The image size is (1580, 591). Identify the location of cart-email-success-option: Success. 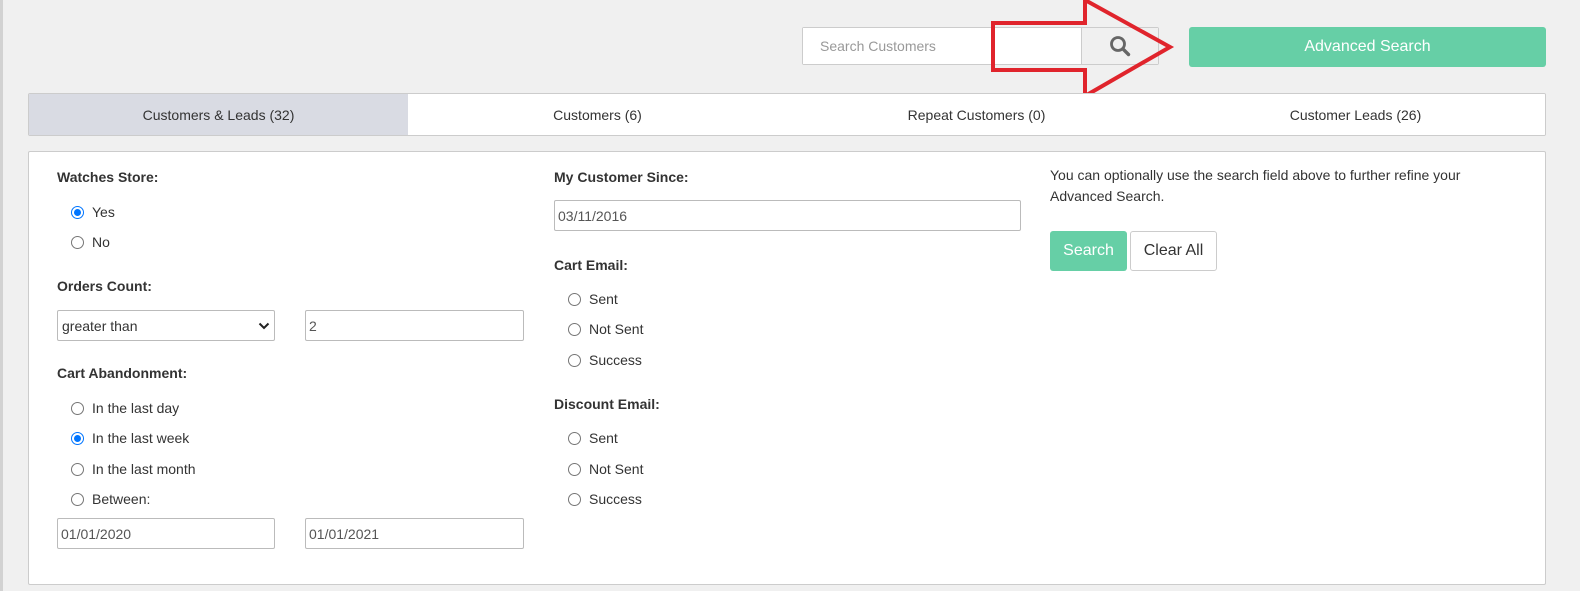
(605, 360).